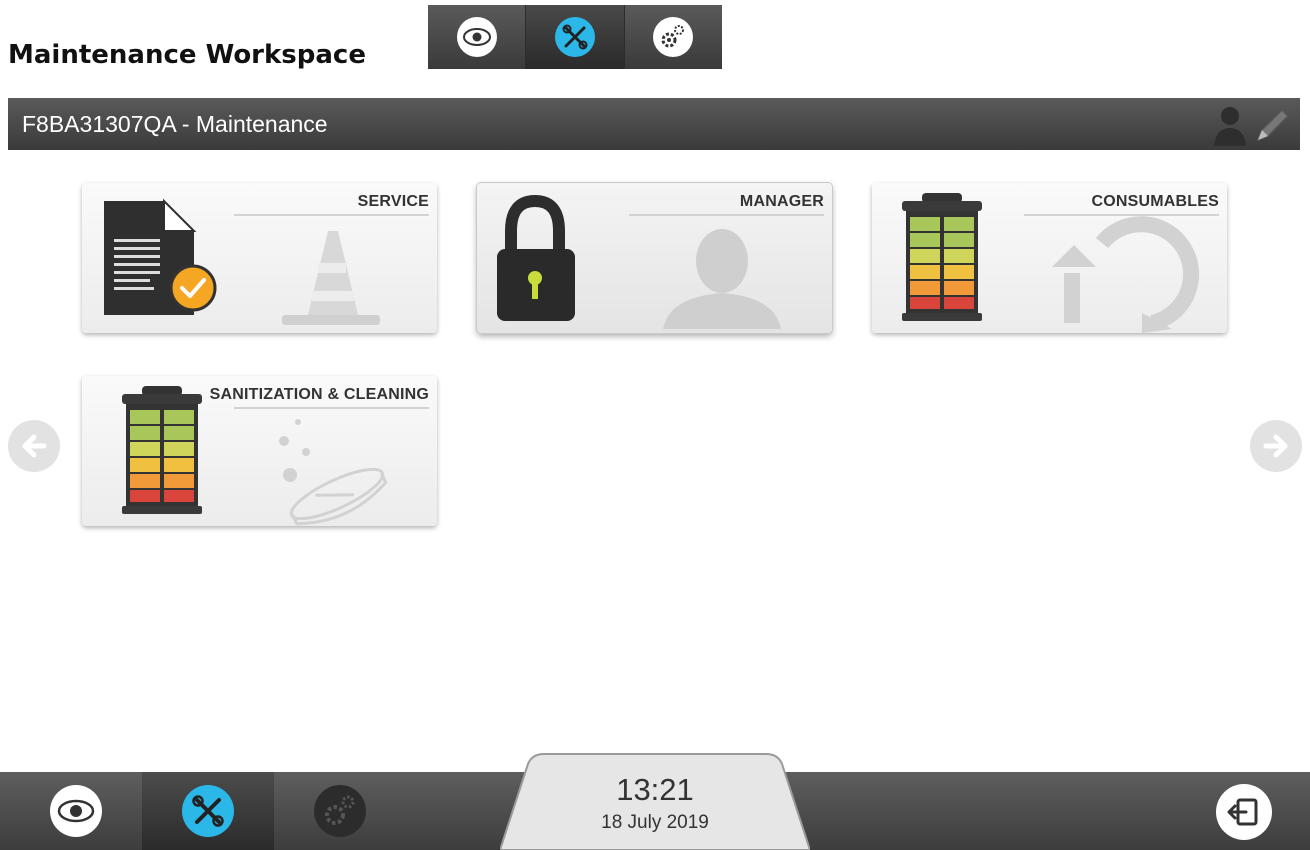  What do you see at coordinates (187, 55) in the screenshot?
I see `page-title: Maintenance Workspace` at bounding box center [187, 55].